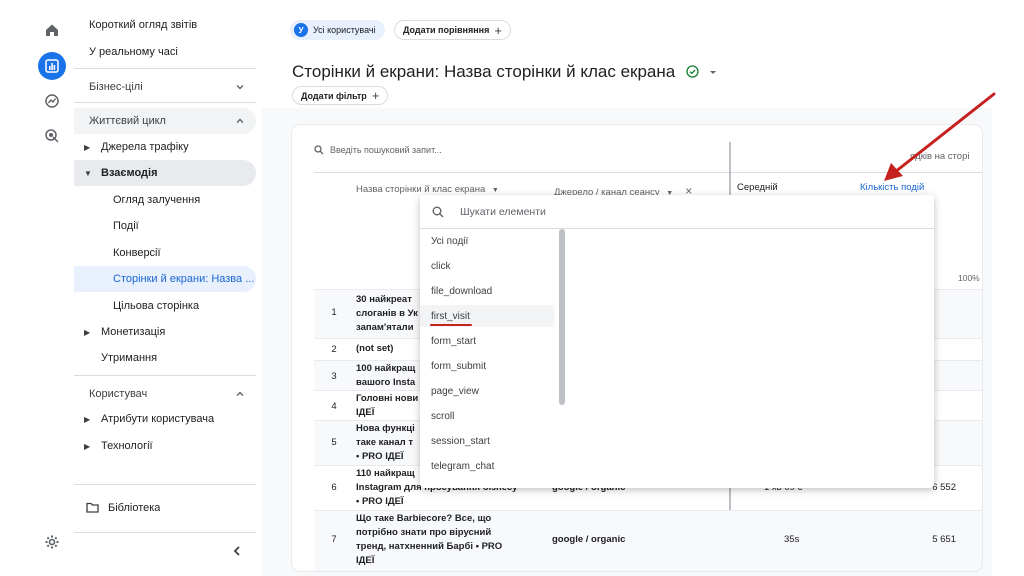 The image size is (1024, 576). I want to click on red-arrow-annotation, so click(940, 136).